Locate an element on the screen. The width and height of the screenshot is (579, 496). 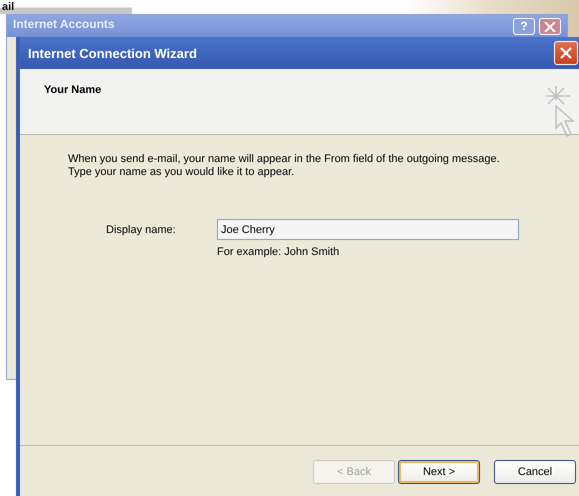
page-title: Your Name is located at coordinates (73, 91).